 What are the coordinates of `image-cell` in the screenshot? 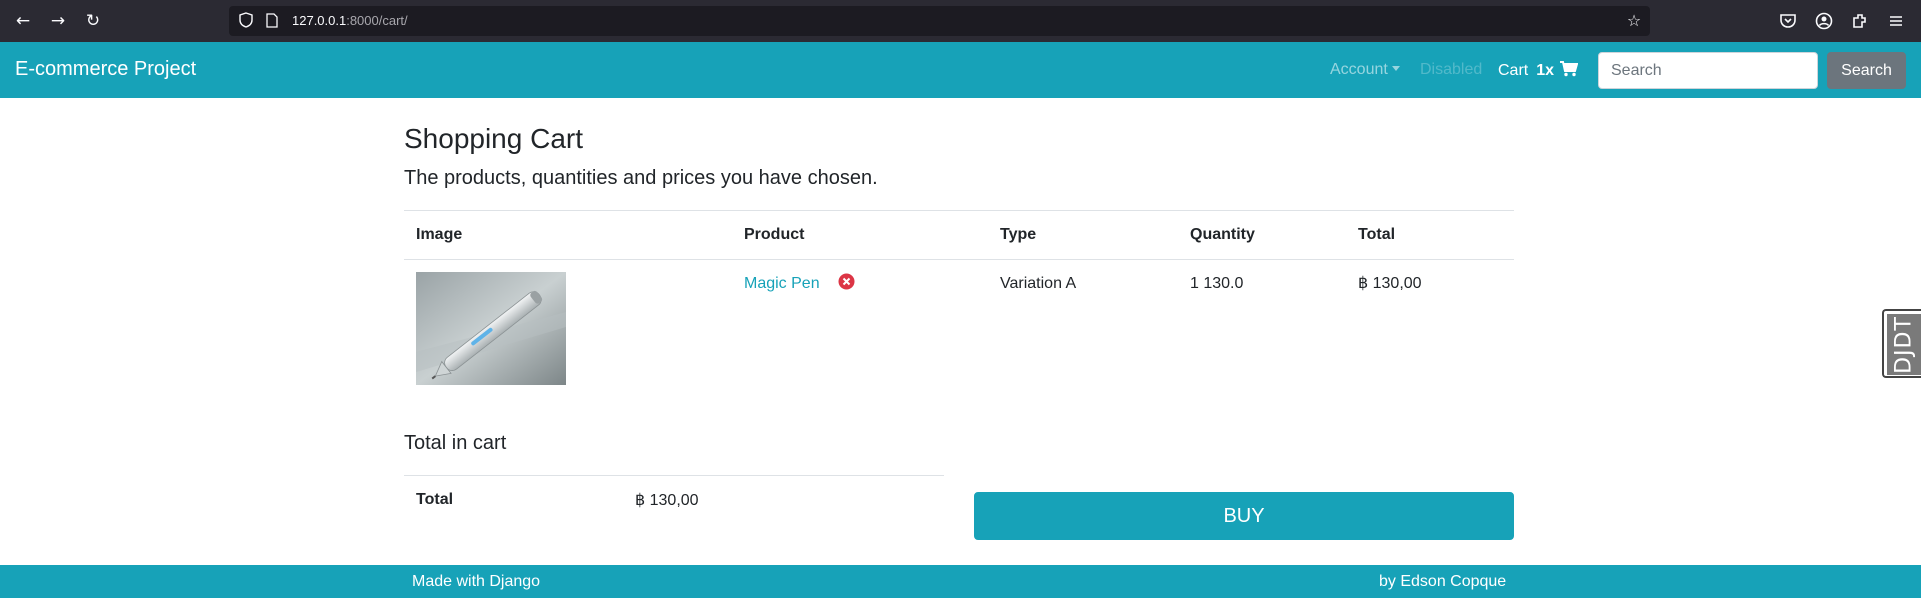 It's located at (568, 329).